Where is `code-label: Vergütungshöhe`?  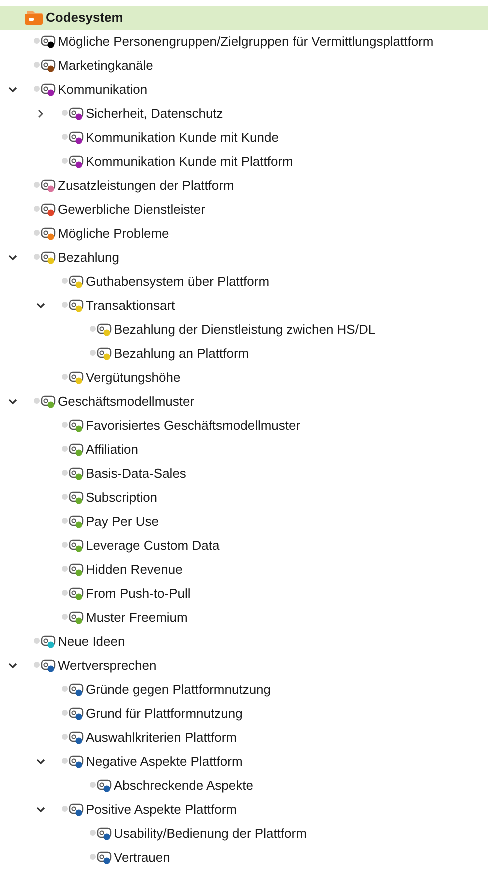 code-label: Vergütungshöhe is located at coordinates (133, 378).